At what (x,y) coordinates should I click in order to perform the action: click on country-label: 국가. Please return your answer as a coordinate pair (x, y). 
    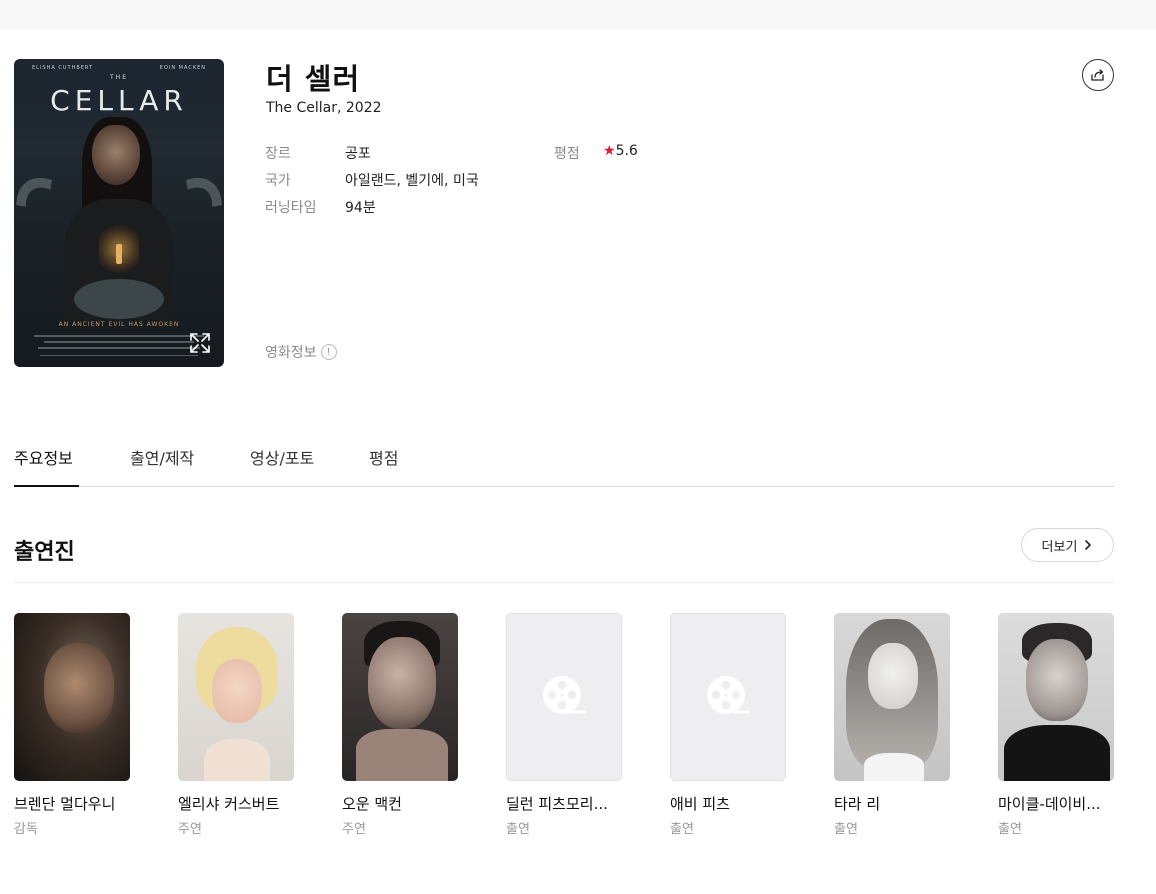
    Looking at the image, I should click on (278, 181).